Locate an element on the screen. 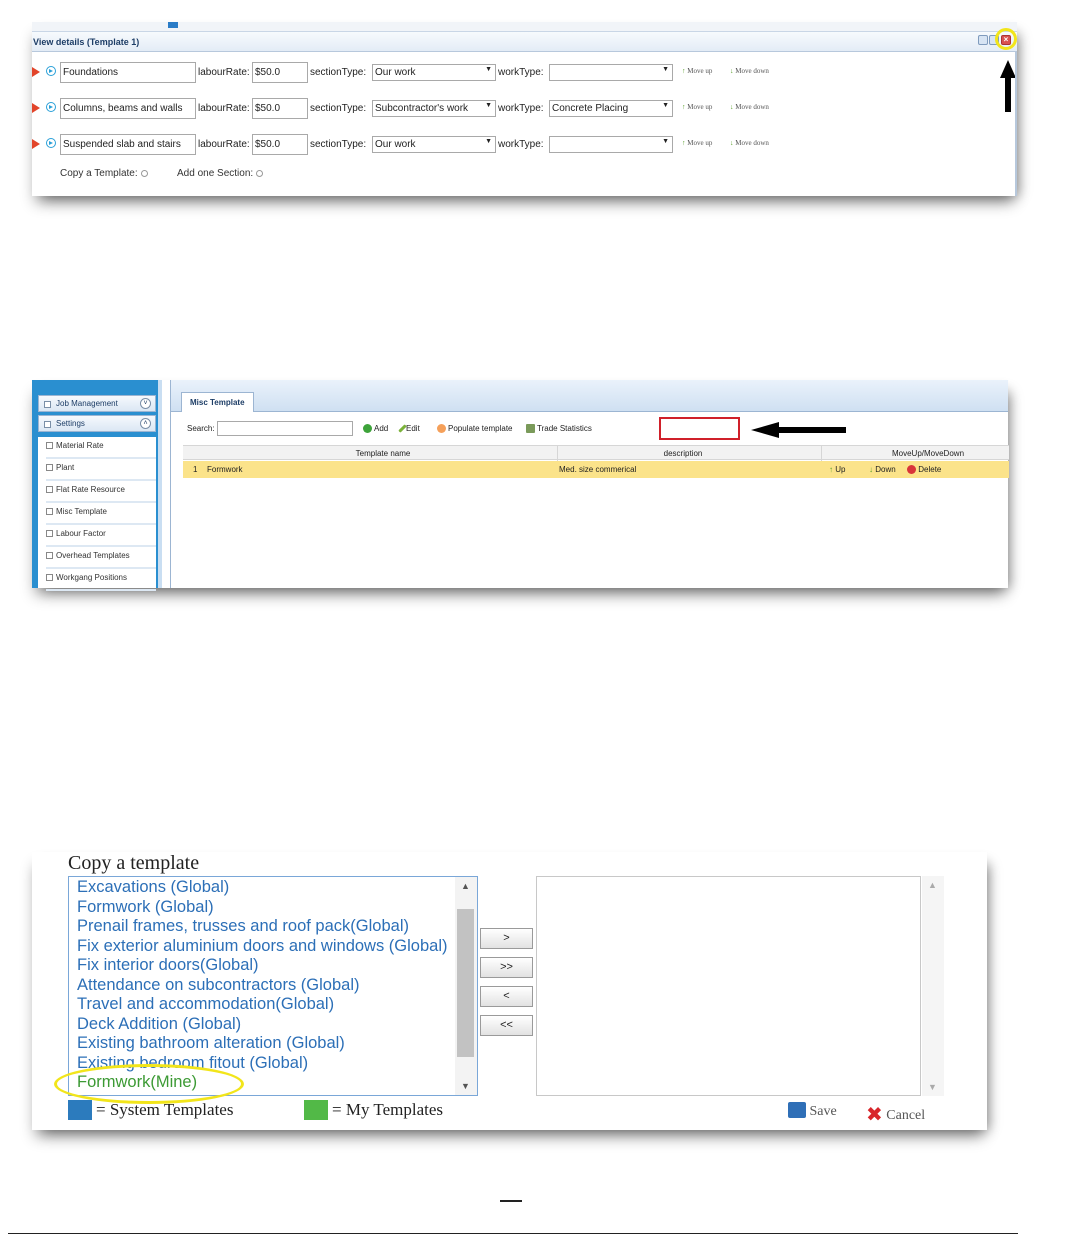 This screenshot has width=1075, height=1234. template-list-item: Formwork (Global) is located at coordinates (145, 907).